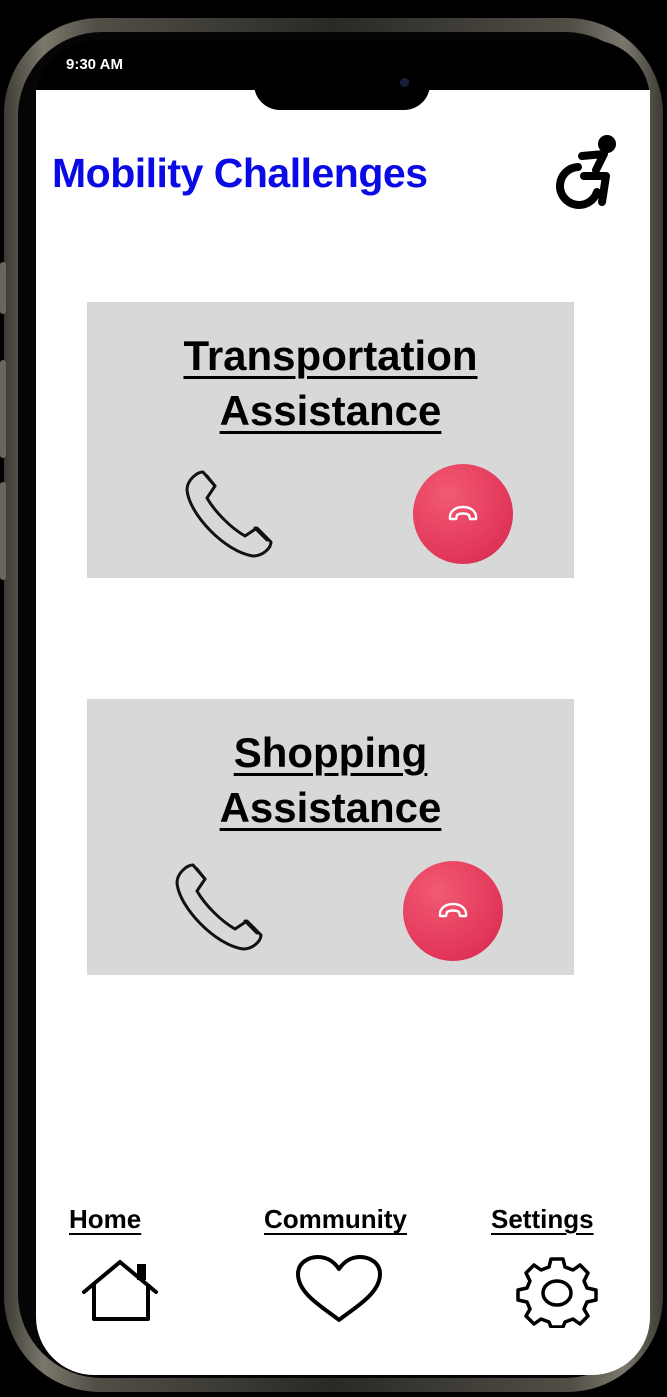 This screenshot has height=1397, width=667. Describe the element at coordinates (330, 780) in the screenshot. I see `card-title: Shopping Assistance` at that location.